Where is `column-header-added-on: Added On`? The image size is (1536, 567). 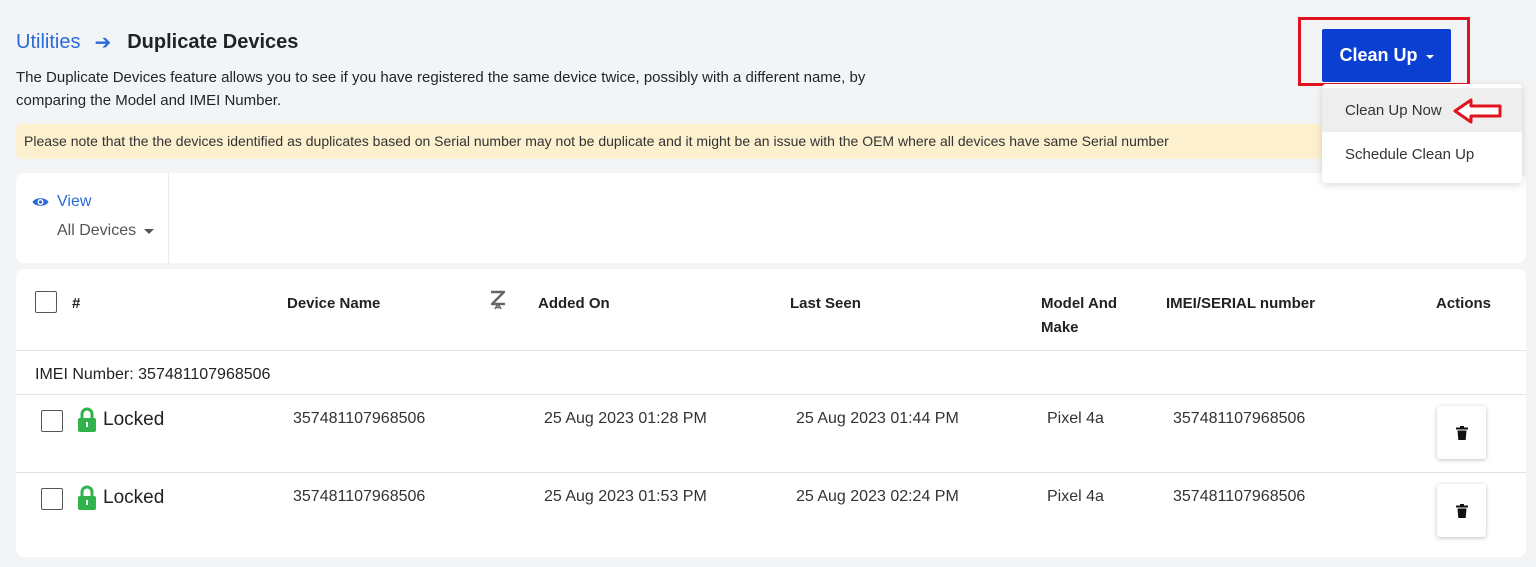 column-header-added-on: Added On is located at coordinates (574, 304).